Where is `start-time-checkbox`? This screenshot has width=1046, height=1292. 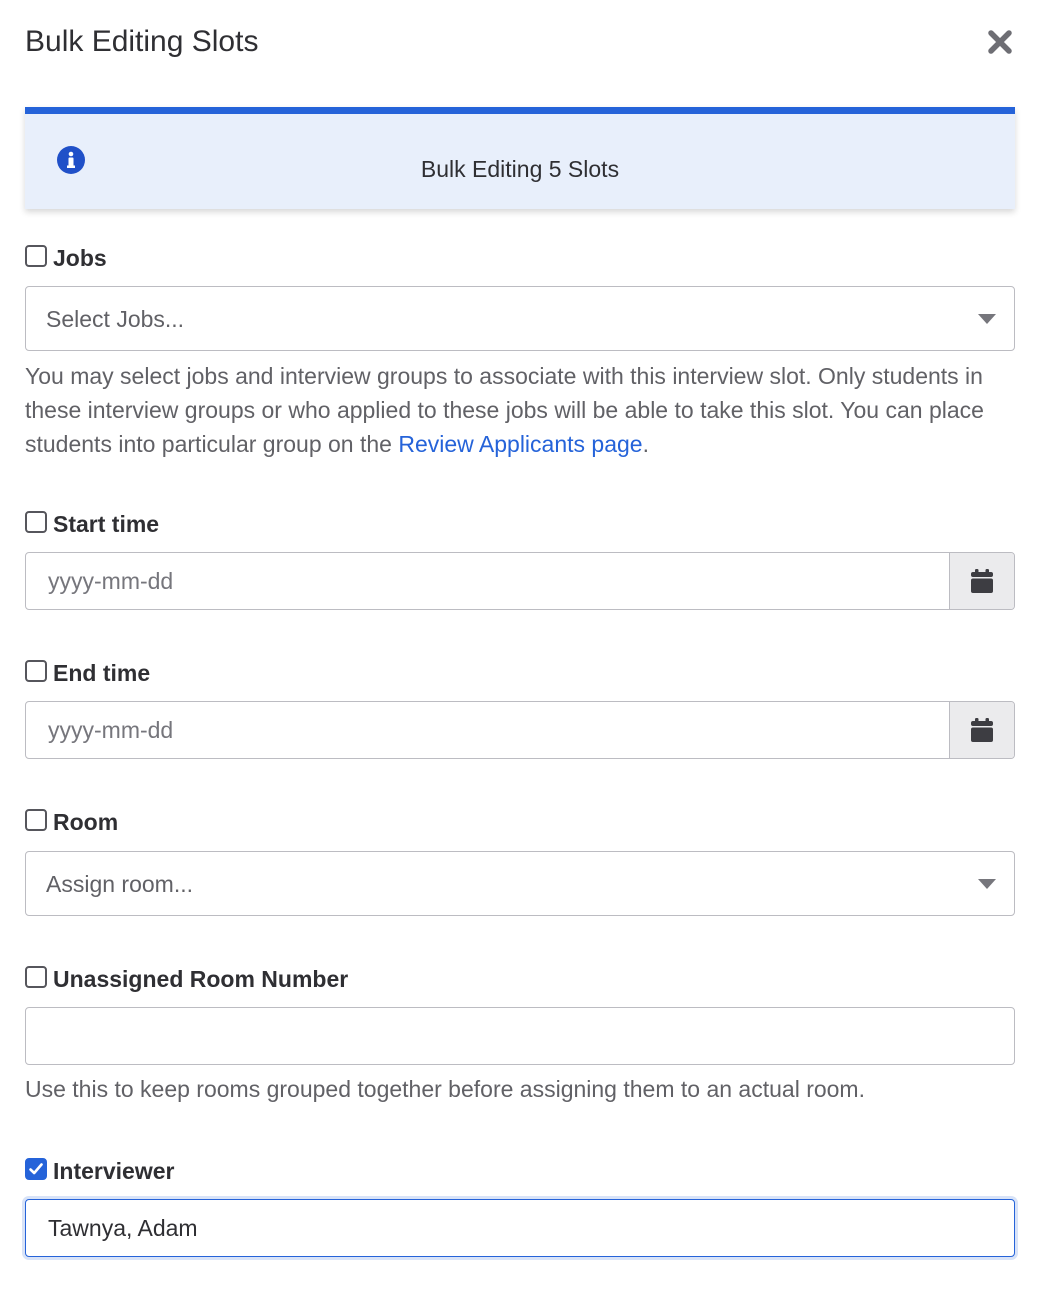 start-time-checkbox is located at coordinates (36, 522).